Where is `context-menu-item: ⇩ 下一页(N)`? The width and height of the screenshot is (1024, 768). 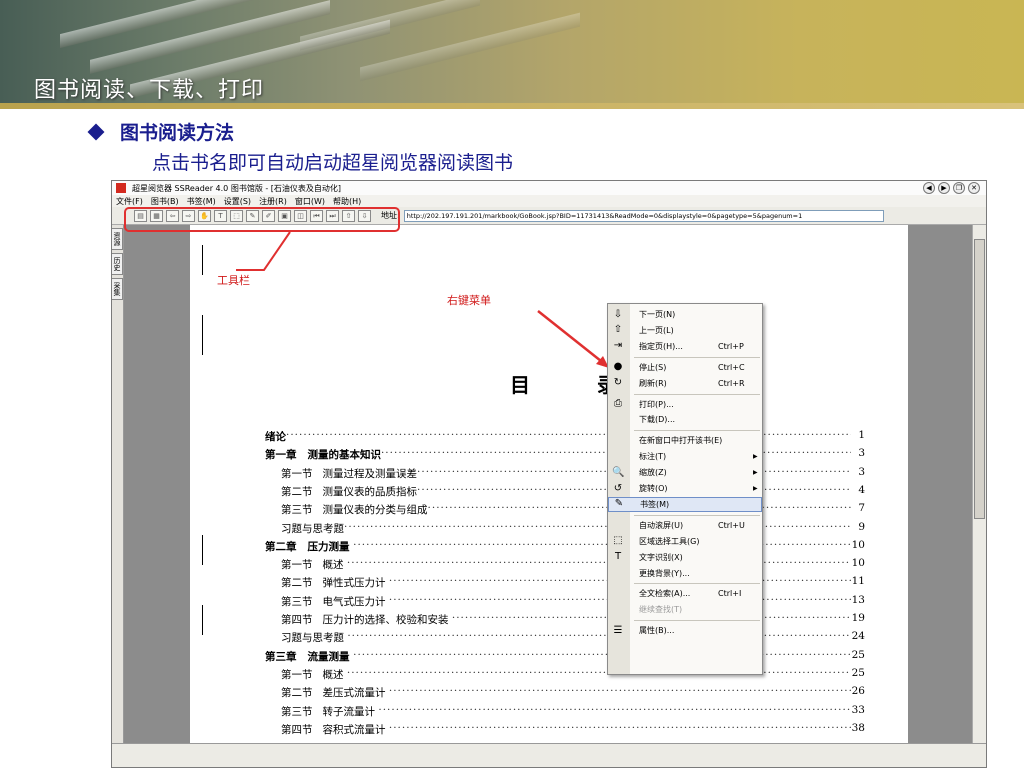 context-menu-item: ⇩ 下一页(N) is located at coordinates (685, 314).